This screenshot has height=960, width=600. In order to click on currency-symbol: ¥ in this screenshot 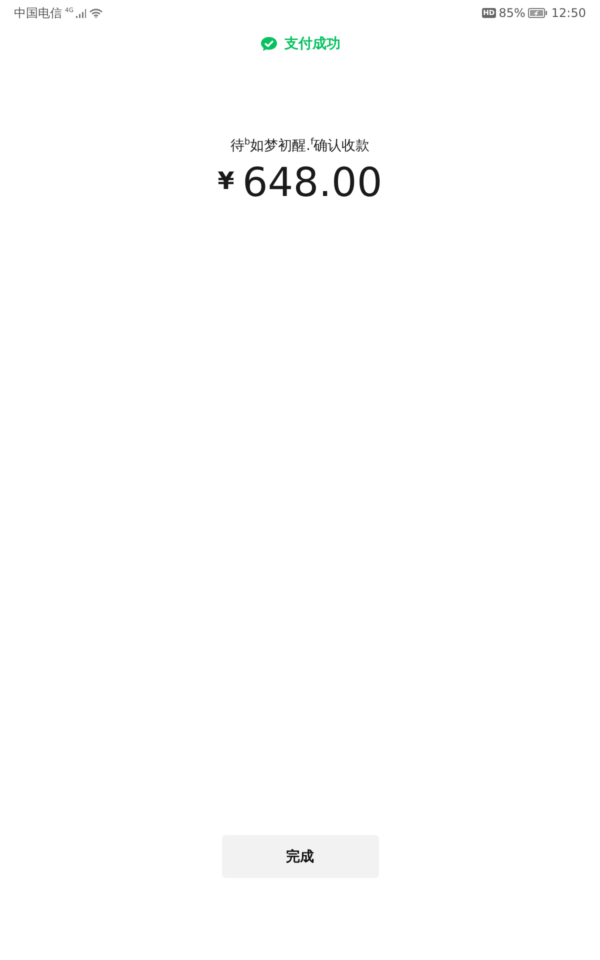, I will do `click(226, 181)`.